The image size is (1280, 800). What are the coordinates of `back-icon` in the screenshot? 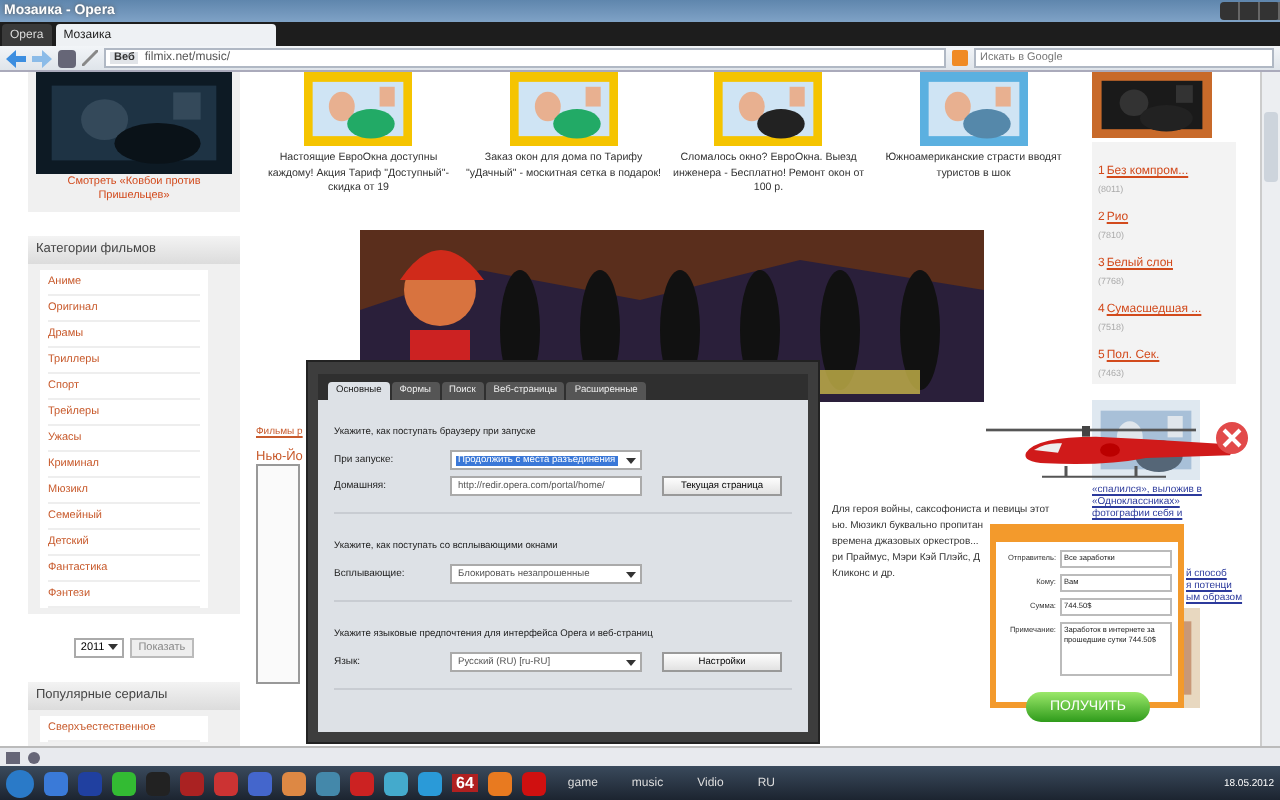 It's located at (16, 58).